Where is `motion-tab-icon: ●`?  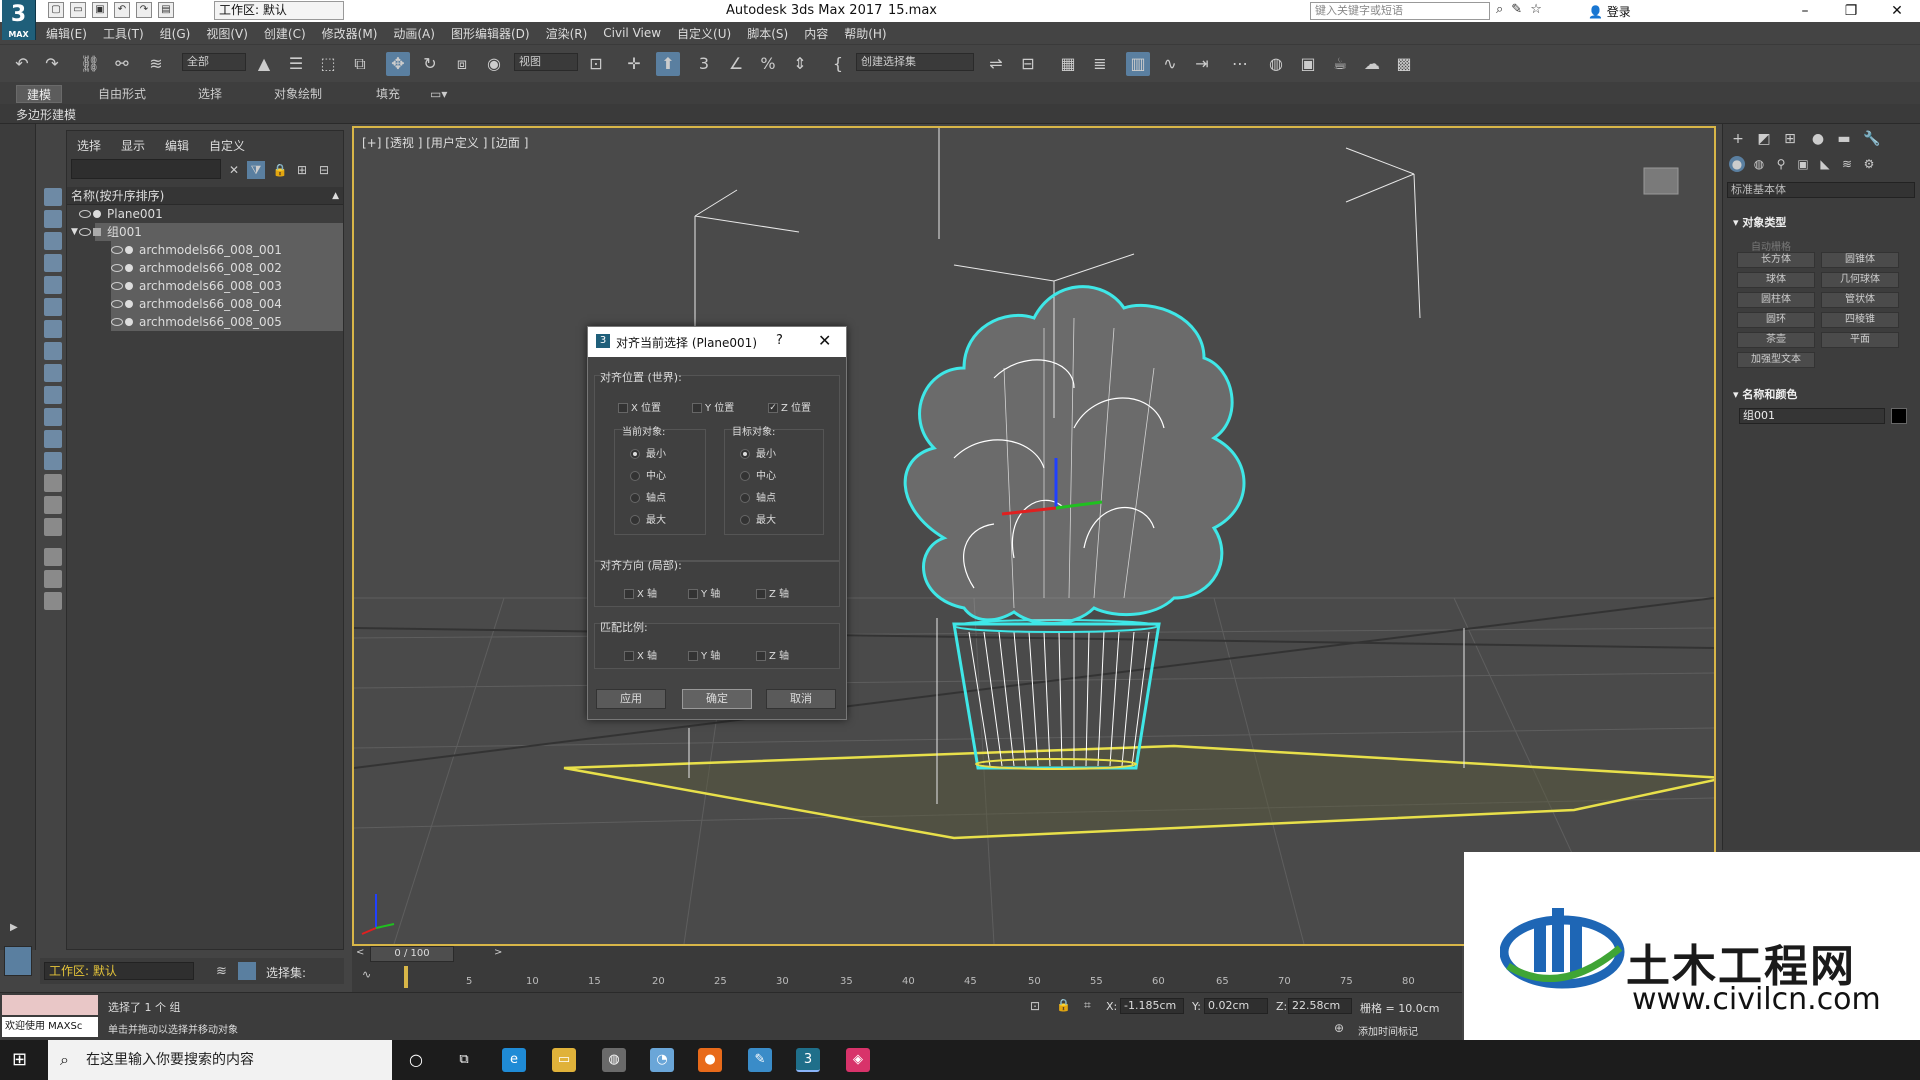
motion-tab-icon: ● is located at coordinates (1818, 139).